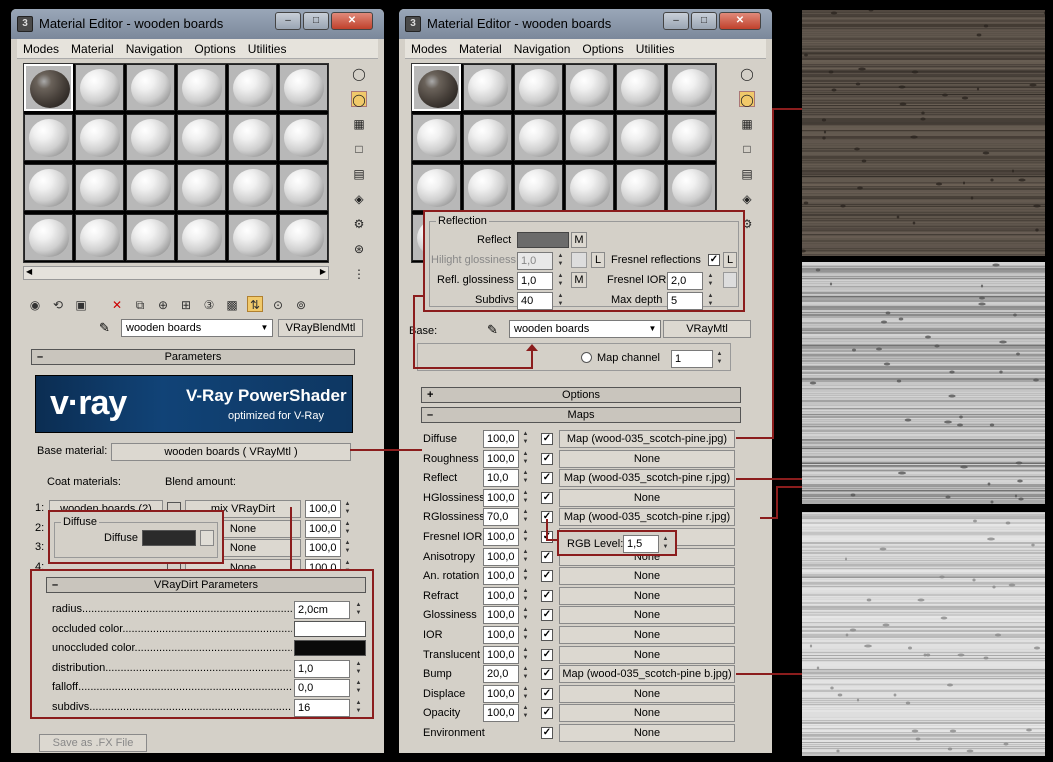 This screenshot has width=1053, height=762. What do you see at coordinates (176, 273) in the screenshot?
I see `left-slot-scrollbar: ◀ ▶` at bounding box center [176, 273].